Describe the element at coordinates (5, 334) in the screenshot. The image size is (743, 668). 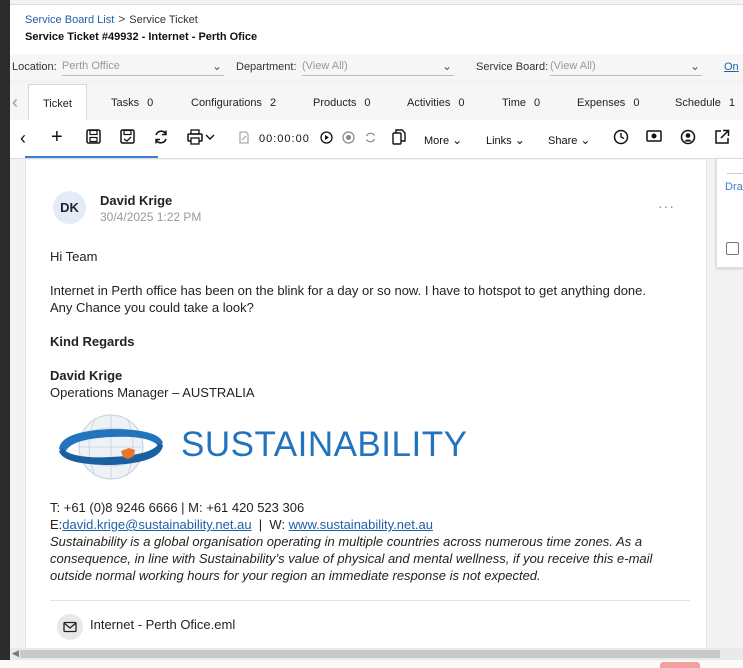
I see `left-app-strip` at that location.